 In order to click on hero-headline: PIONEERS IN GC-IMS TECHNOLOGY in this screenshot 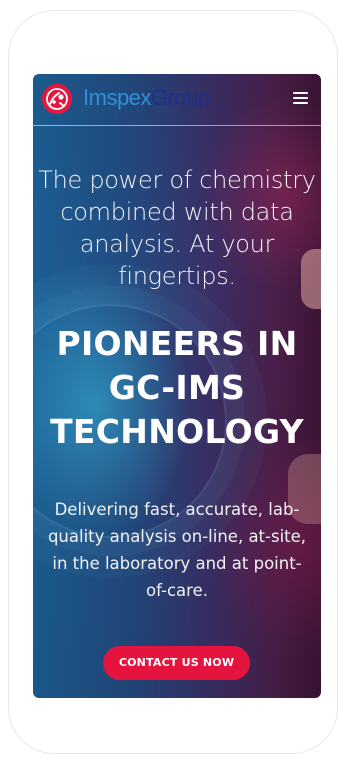, I will do `click(177, 388)`.